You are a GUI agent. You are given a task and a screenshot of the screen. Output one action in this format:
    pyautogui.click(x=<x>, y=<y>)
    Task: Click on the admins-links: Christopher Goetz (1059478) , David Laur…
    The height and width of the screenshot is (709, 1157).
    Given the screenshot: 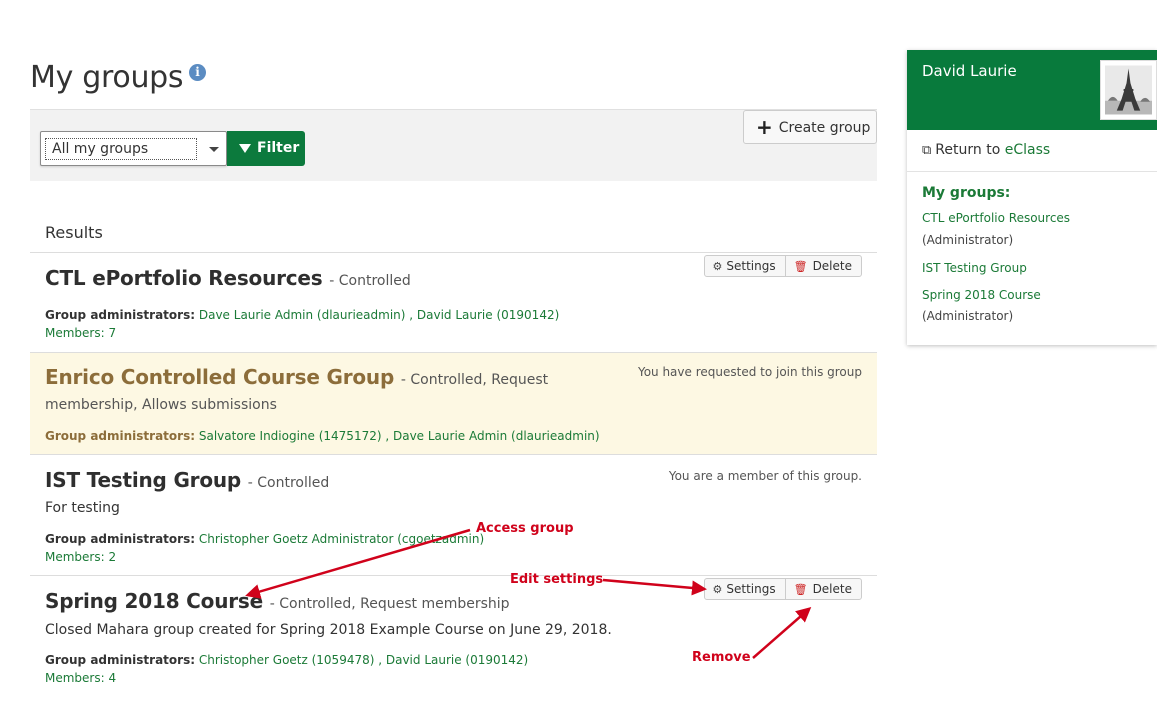 What is the action you would take?
    pyautogui.click(x=363, y=660)
    